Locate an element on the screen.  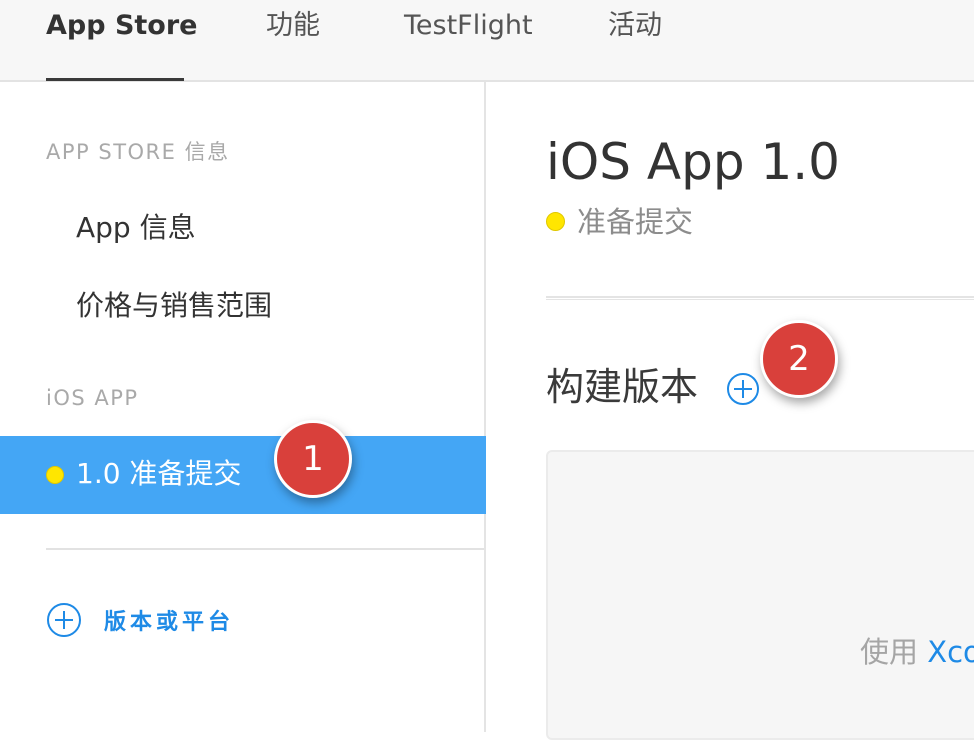
top-tab-bar: App Store 功能 TestFlight 活动 is located at coordinates (487, 41).